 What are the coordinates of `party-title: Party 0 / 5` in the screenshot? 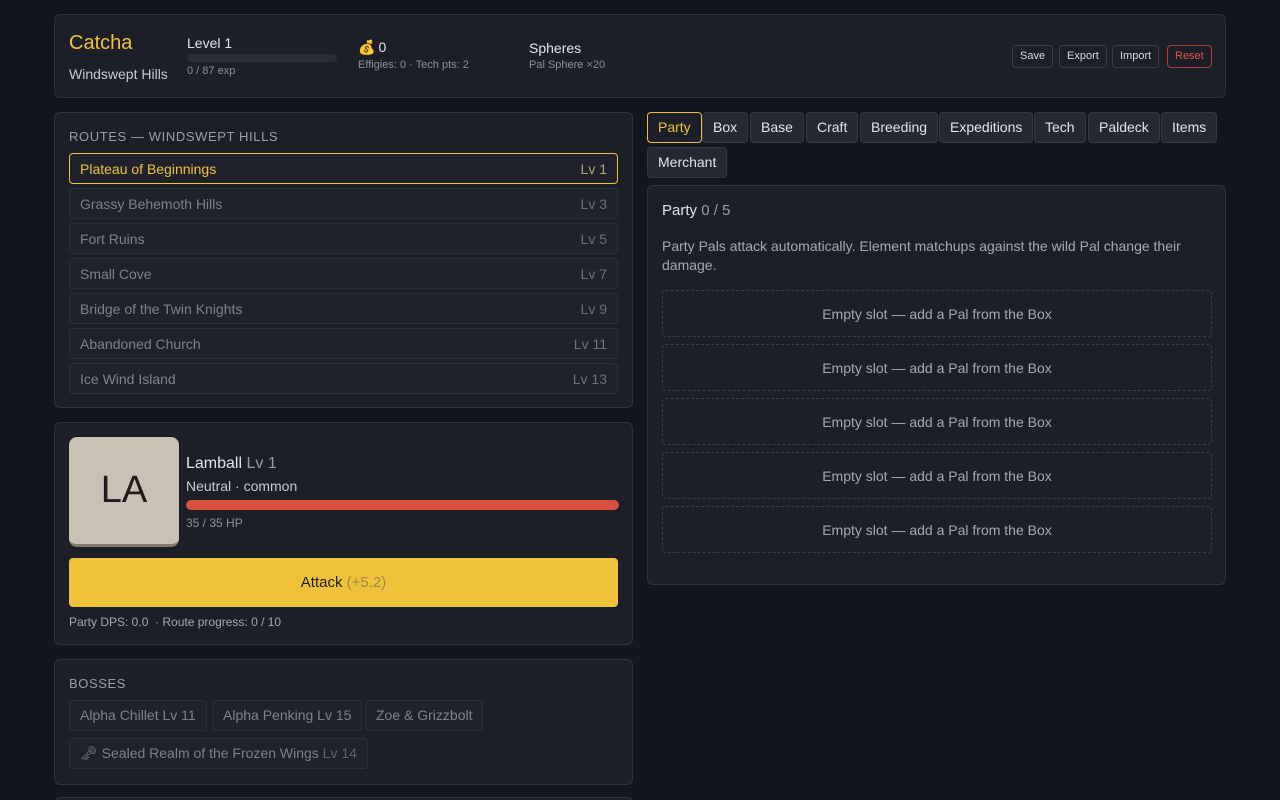 It's located at (696, 210).